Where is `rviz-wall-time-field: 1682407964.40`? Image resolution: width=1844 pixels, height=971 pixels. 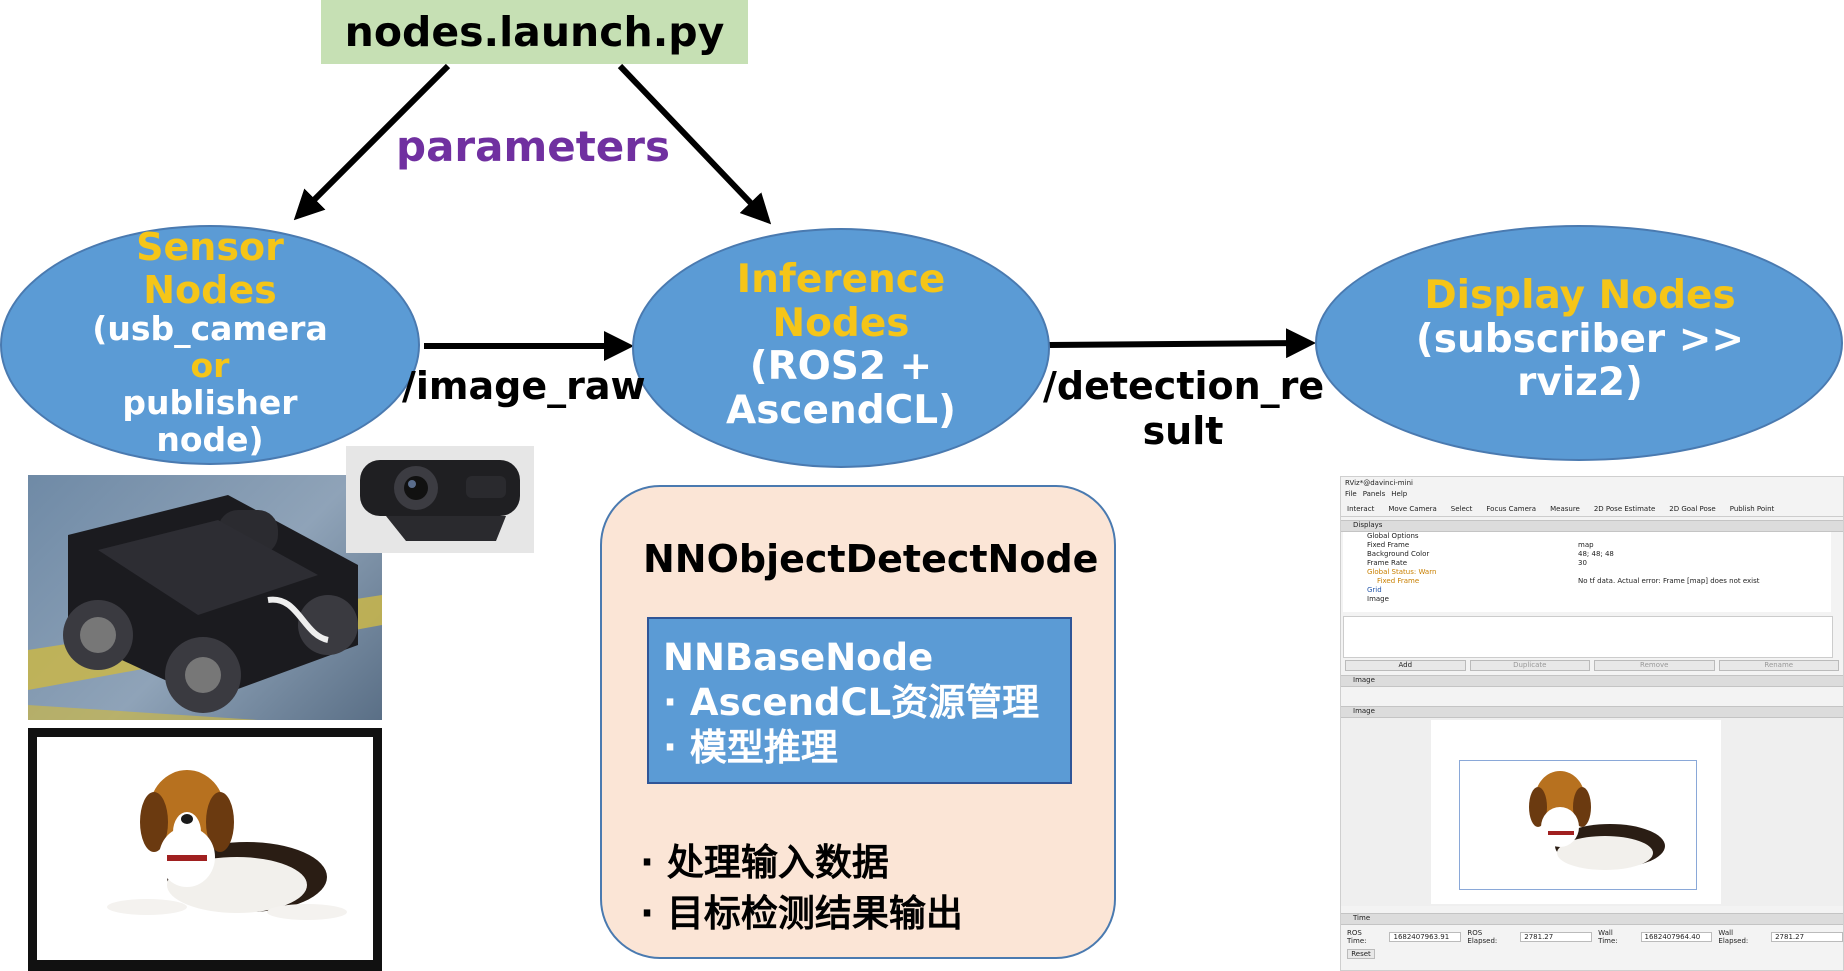
rviz-wall-time-field: 1682407964.40 is located at coordinates (1676, 937).